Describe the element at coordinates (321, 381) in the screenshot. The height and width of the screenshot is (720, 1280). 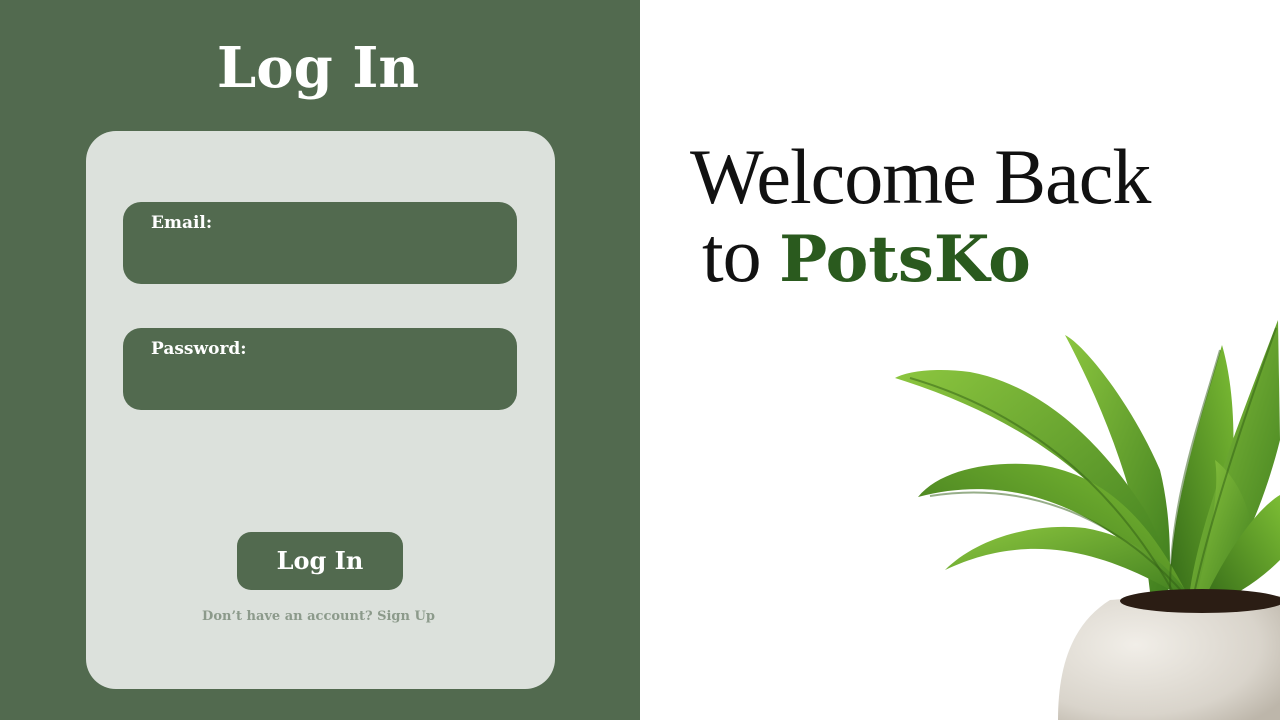
I see `password-input` at that location.